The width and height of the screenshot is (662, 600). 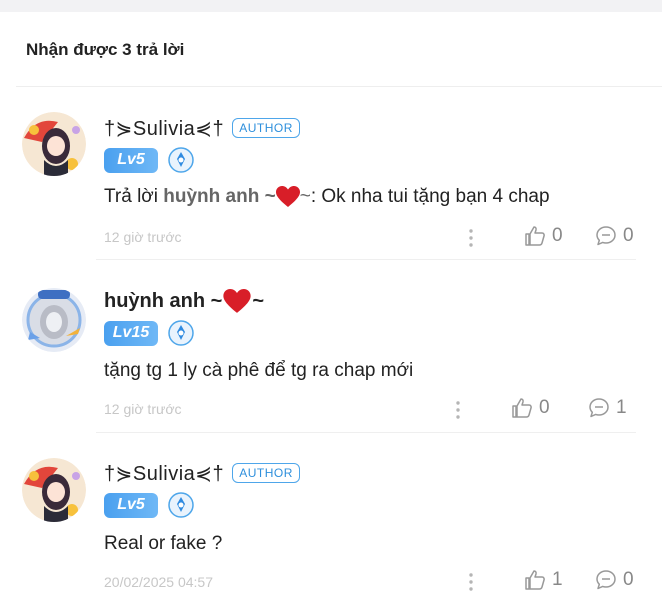 What do you see at coordinates (305, 197) in the screenshot?
I see `reply-to-suffix: ~` at bounding box center [305, 197].